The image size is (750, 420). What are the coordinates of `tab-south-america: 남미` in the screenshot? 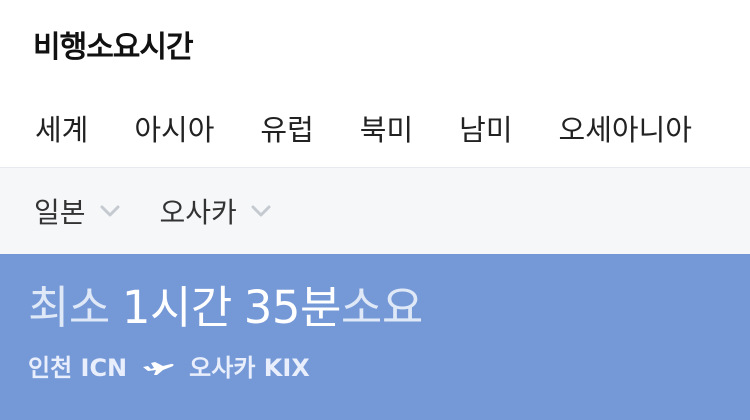 It's located at (485, 128).